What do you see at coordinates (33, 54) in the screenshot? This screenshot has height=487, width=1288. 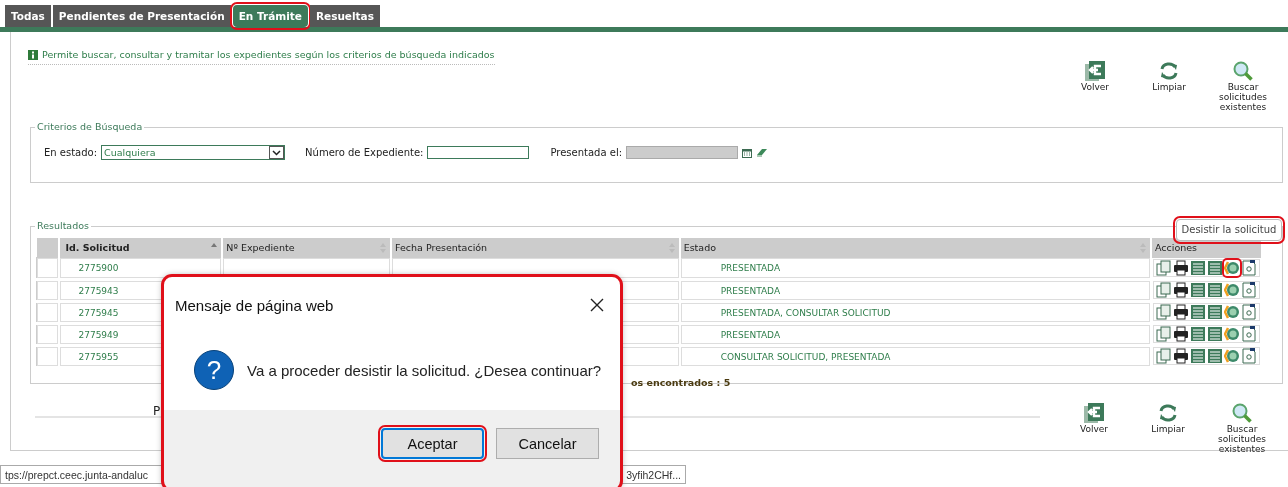 I see `info-icon` at bounding box center [33, 54].